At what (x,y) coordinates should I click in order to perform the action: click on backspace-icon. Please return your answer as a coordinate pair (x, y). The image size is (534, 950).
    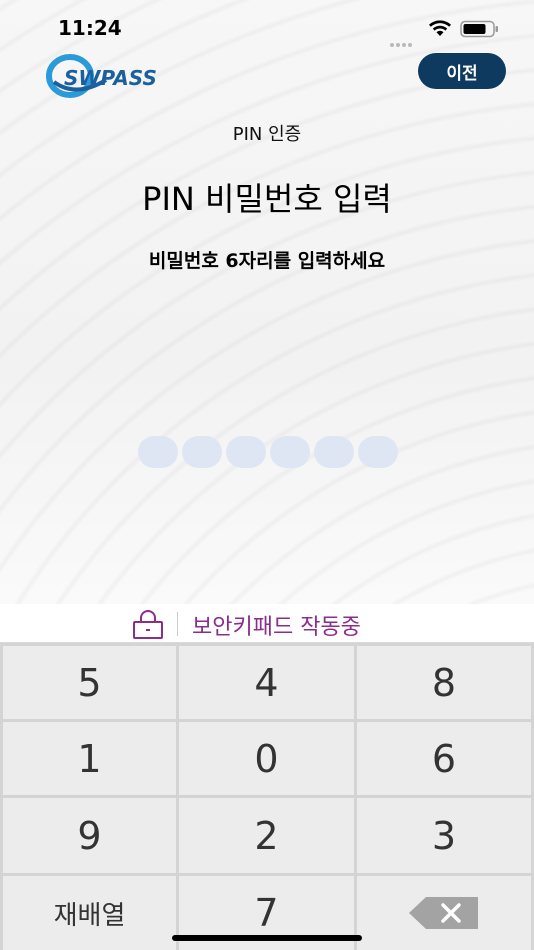
    Looking at the image, I should click on (443, 913).